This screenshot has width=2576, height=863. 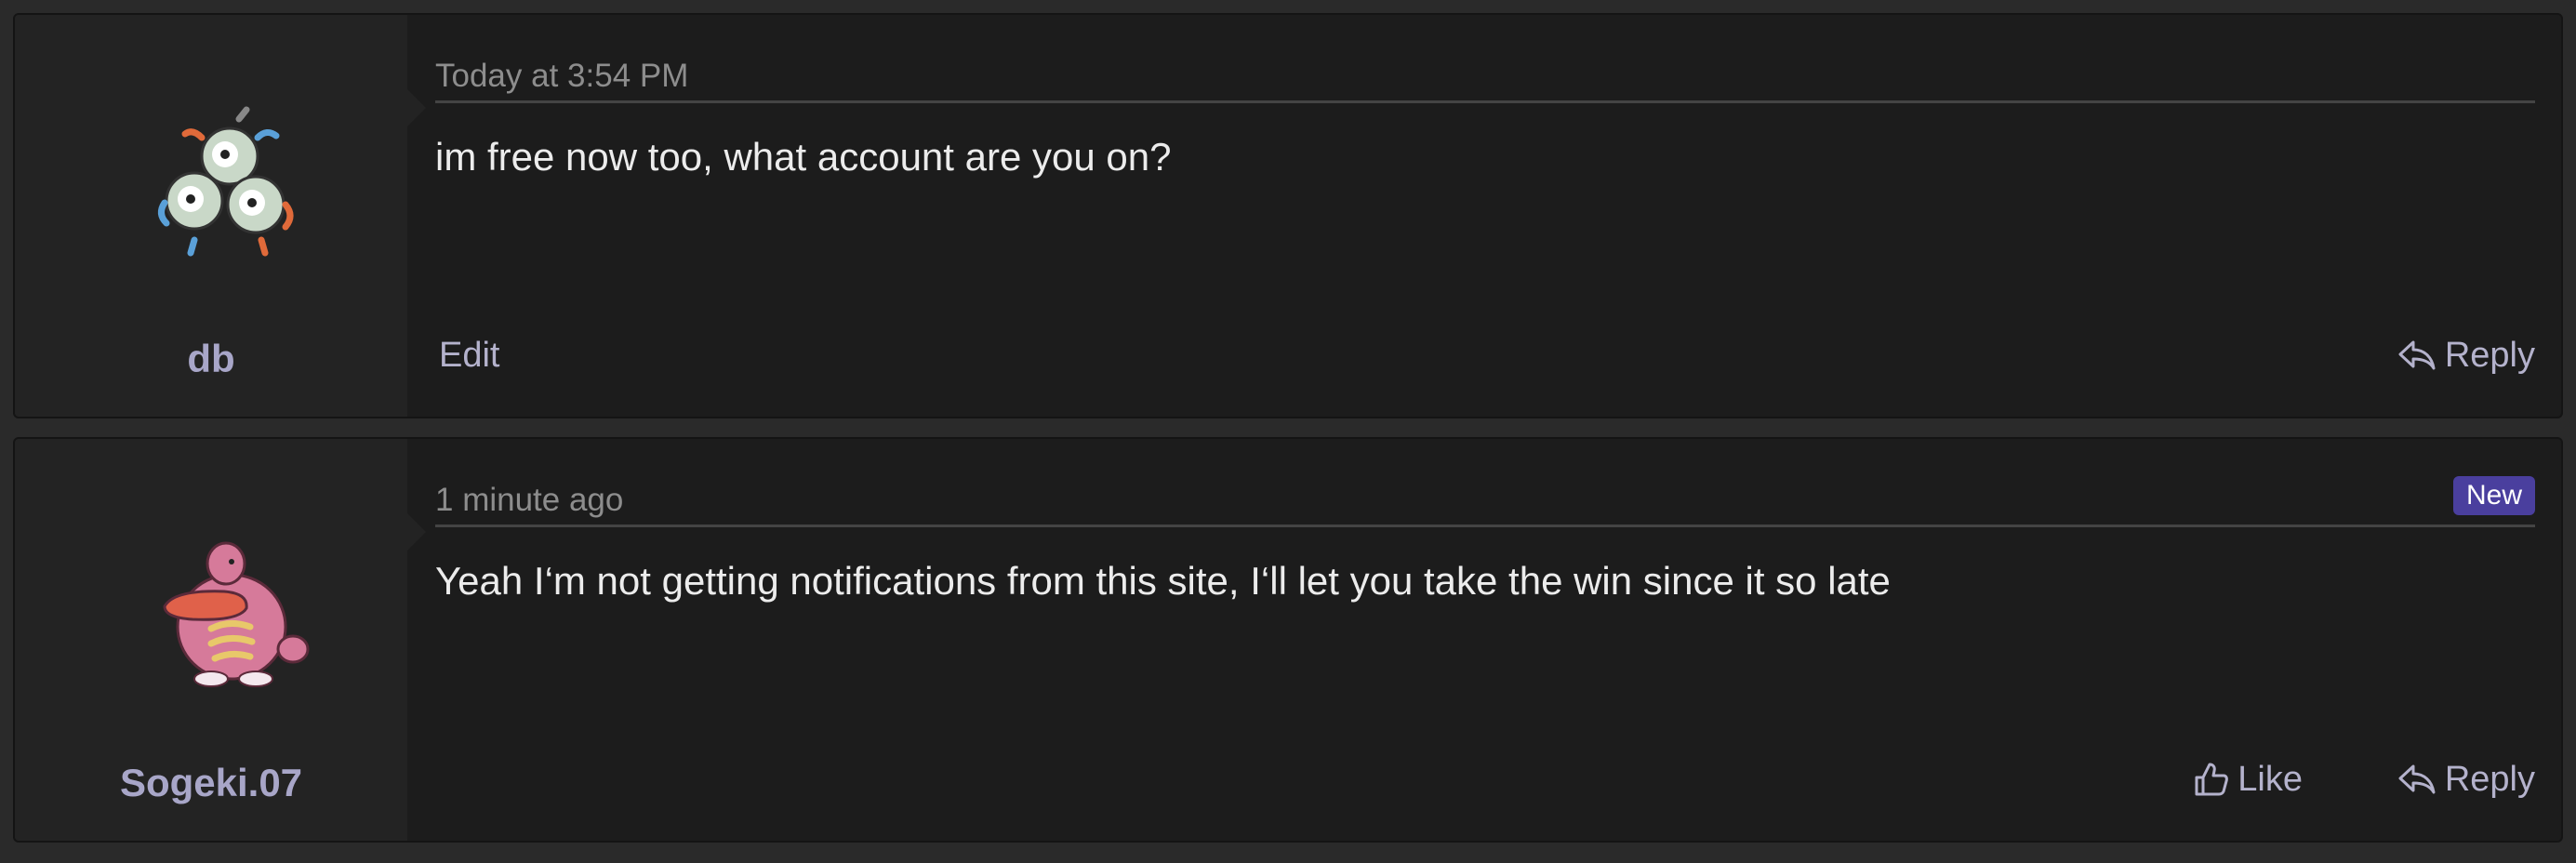 I want to click on like-label: Like, so click(x=2270, y=779).